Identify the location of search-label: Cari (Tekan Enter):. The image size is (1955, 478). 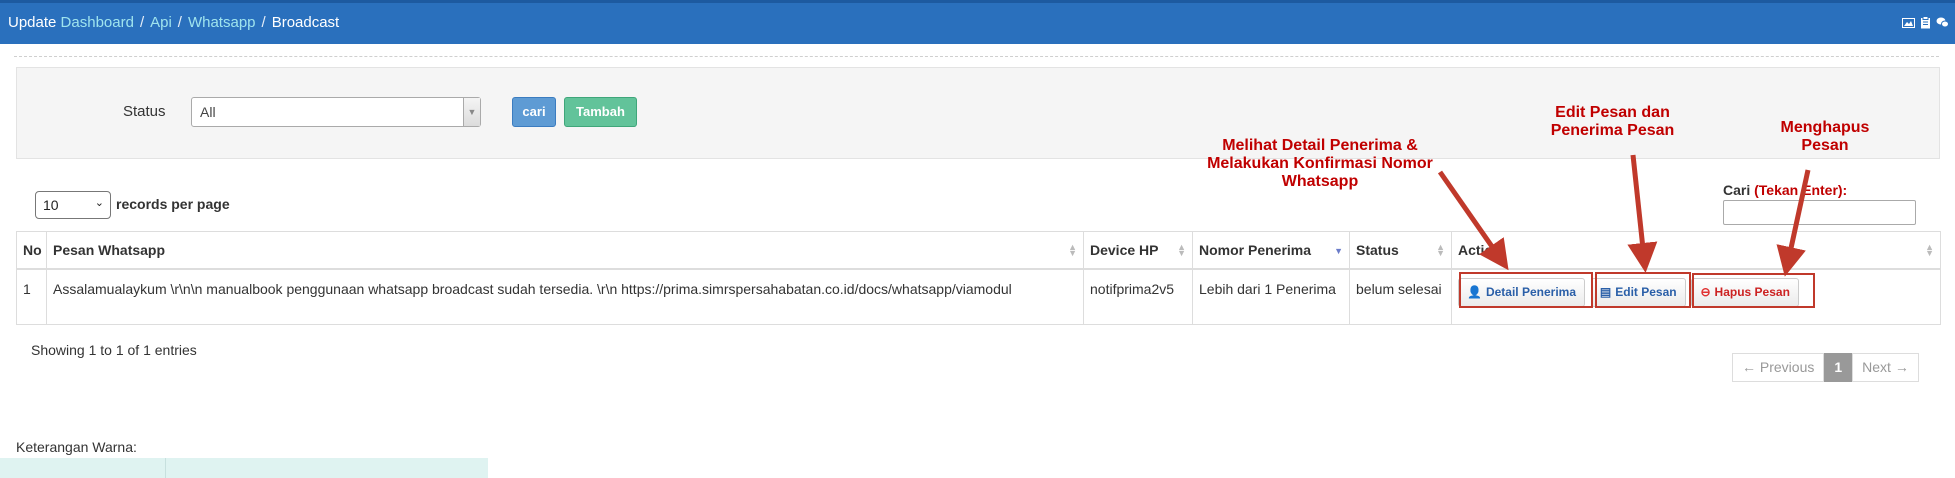
(1785, 190).